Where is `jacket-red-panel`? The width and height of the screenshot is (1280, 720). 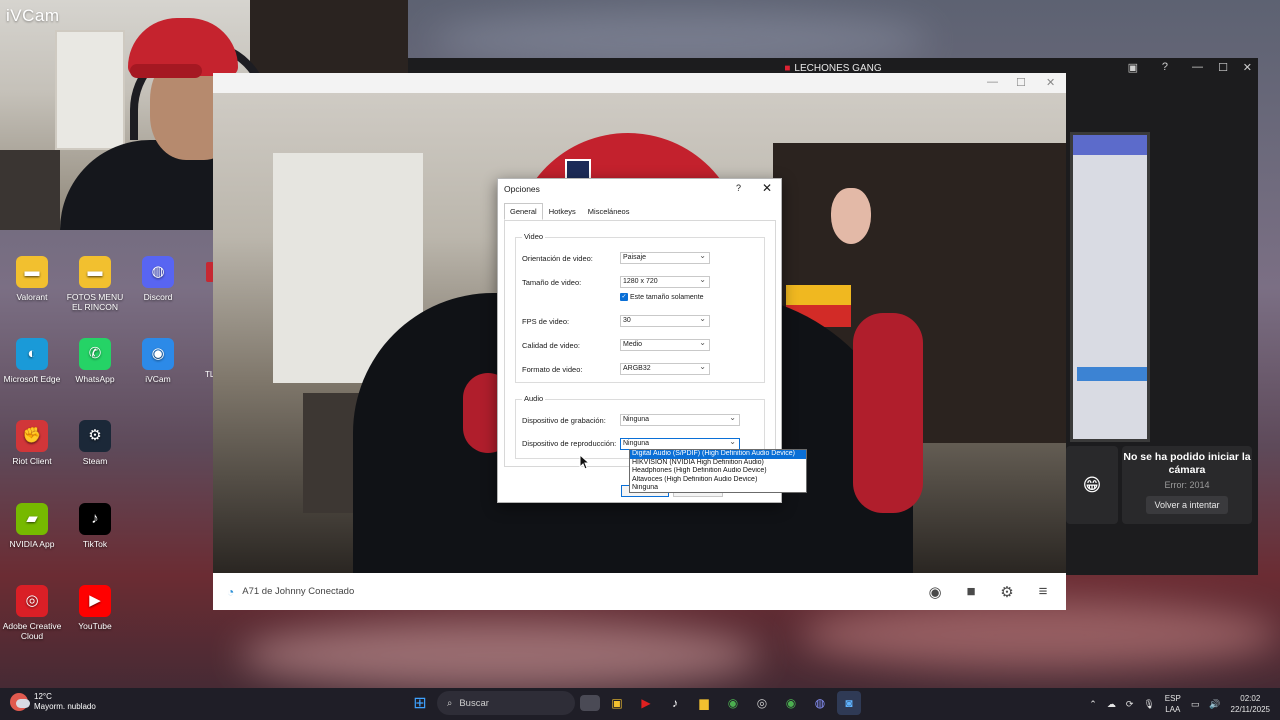
jacket-red-panel is located at coordinates (888, 413).